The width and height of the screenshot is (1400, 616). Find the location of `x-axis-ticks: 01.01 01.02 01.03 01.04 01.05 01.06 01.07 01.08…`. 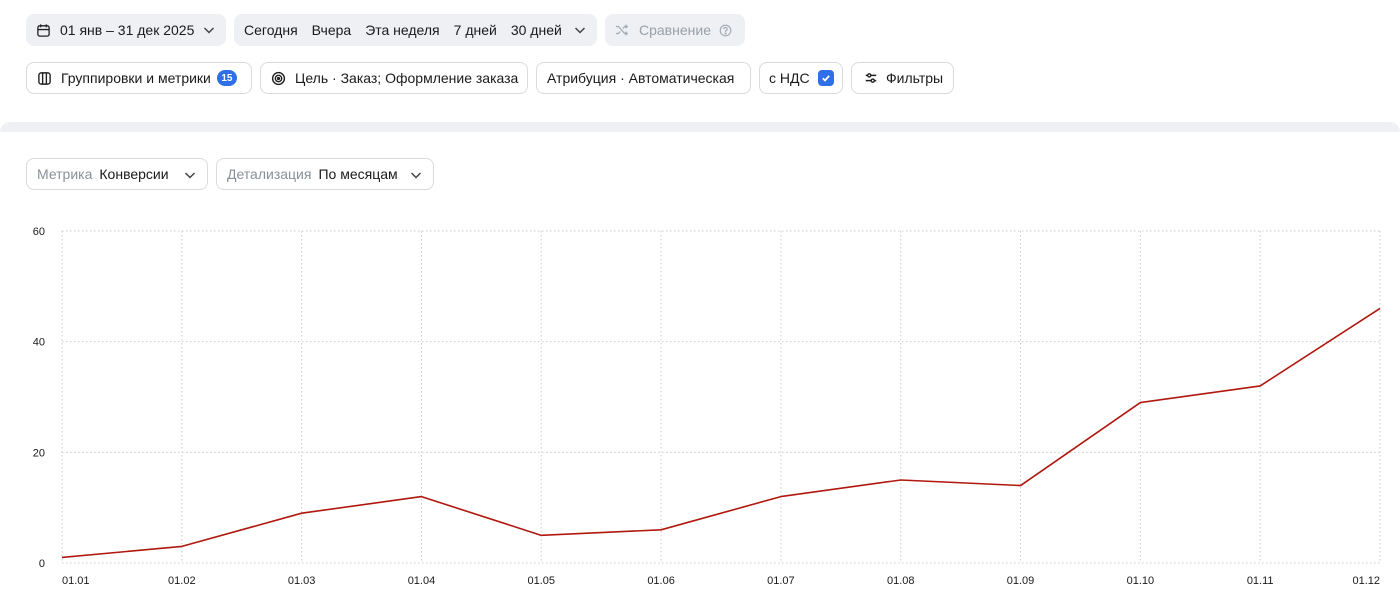

x-axis-ticks: 01.01 01.02 01.03 01.04 01.05 01.06 01.07 01.08… is located at coordinates (721, 581).